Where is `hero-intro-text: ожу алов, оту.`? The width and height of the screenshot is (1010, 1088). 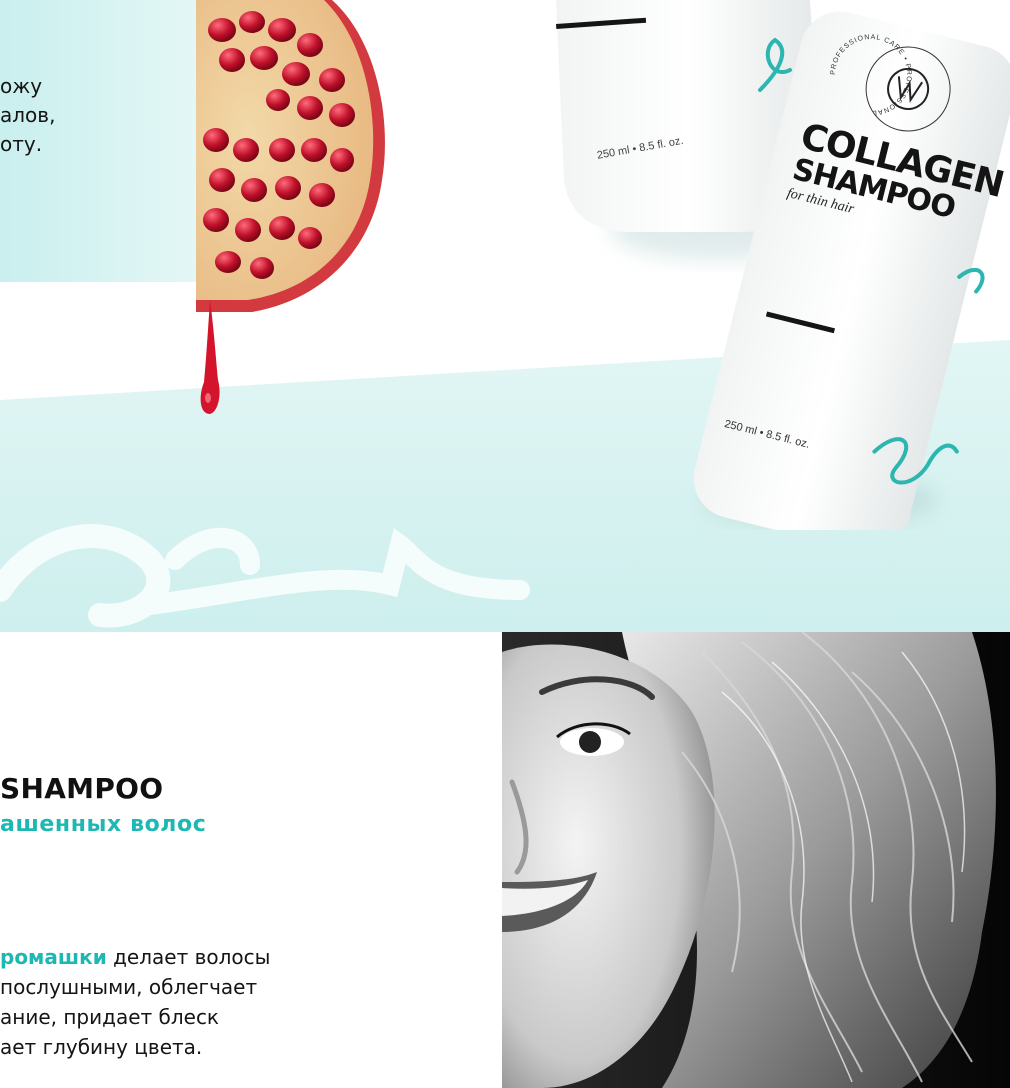 hero-intro-text: ожу алов, оту. is located at coordinates (28, 115).